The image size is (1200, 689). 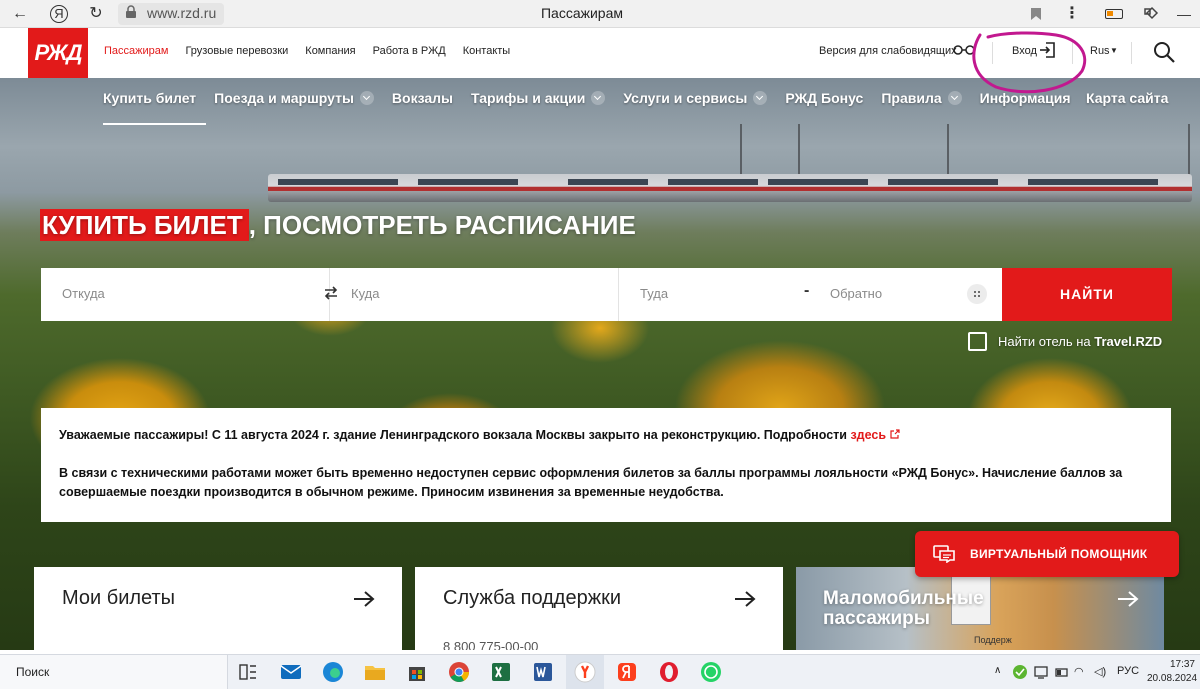 I want to click on extensions-icon, so click(x=1151, y=14).